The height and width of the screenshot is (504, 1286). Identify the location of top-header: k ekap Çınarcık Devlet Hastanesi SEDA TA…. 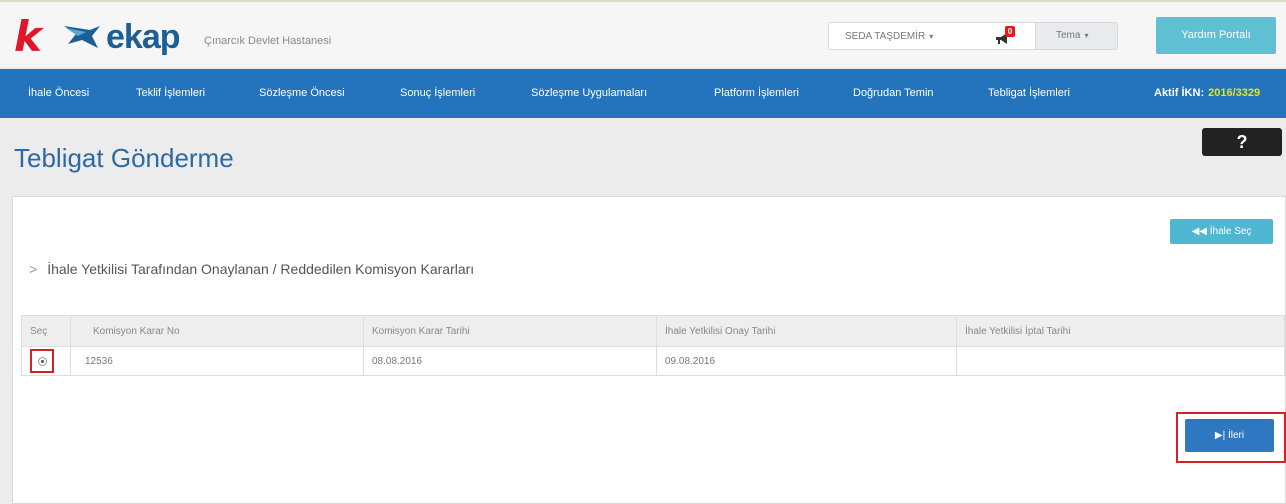
(643, 33).